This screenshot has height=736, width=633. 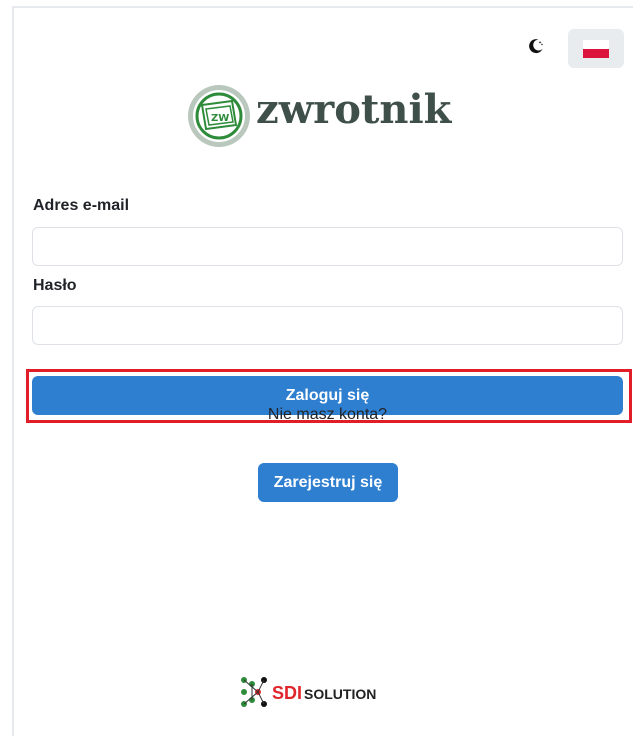 I want to click on theme-toggle-button, so click(x=536, y=46).